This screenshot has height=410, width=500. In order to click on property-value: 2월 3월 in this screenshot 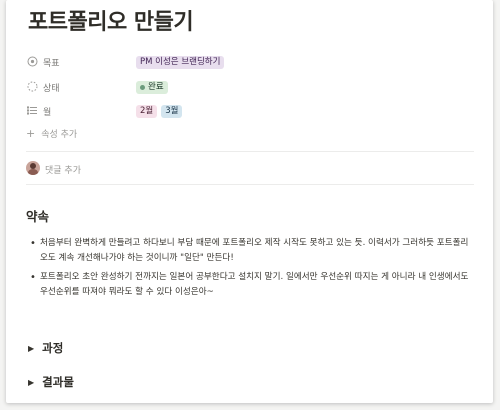, I will do `click(159, 111)`.